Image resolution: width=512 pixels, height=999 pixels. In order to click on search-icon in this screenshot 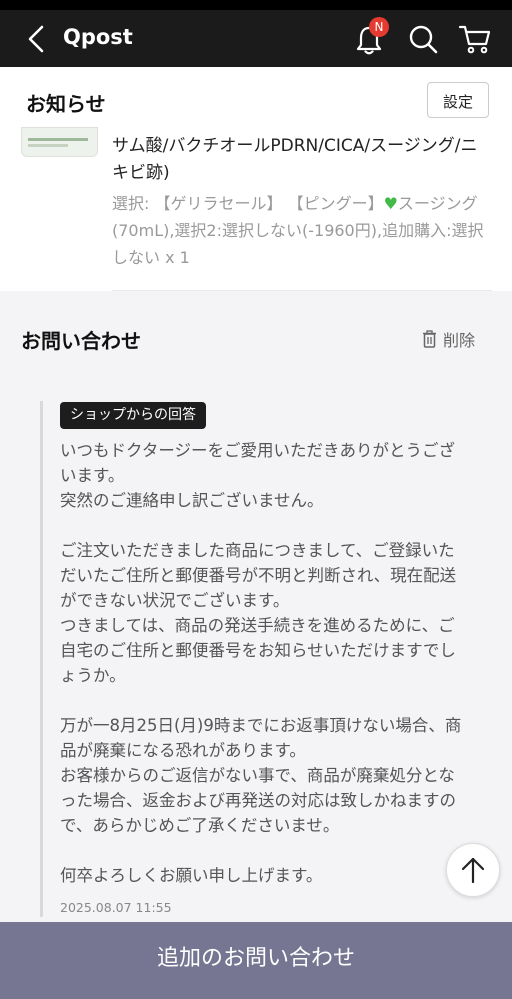, I will do `click(423, 39)`.